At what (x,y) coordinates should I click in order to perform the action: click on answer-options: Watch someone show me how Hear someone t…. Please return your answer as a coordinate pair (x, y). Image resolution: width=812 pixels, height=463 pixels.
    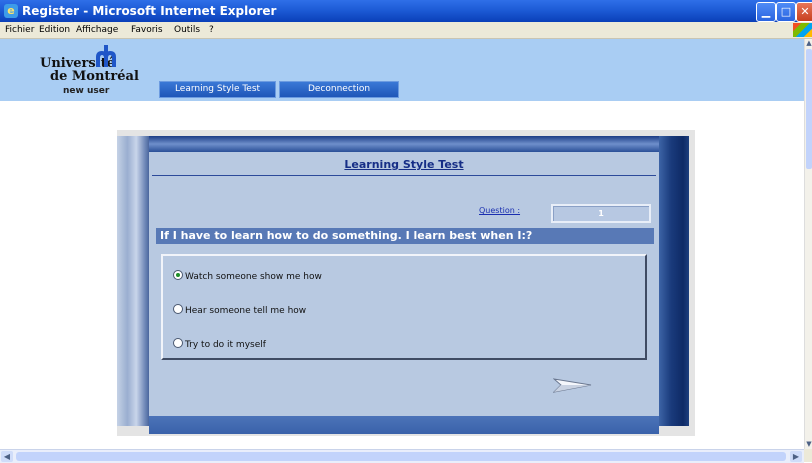
    Looking at the image, I should click on (404, 307).